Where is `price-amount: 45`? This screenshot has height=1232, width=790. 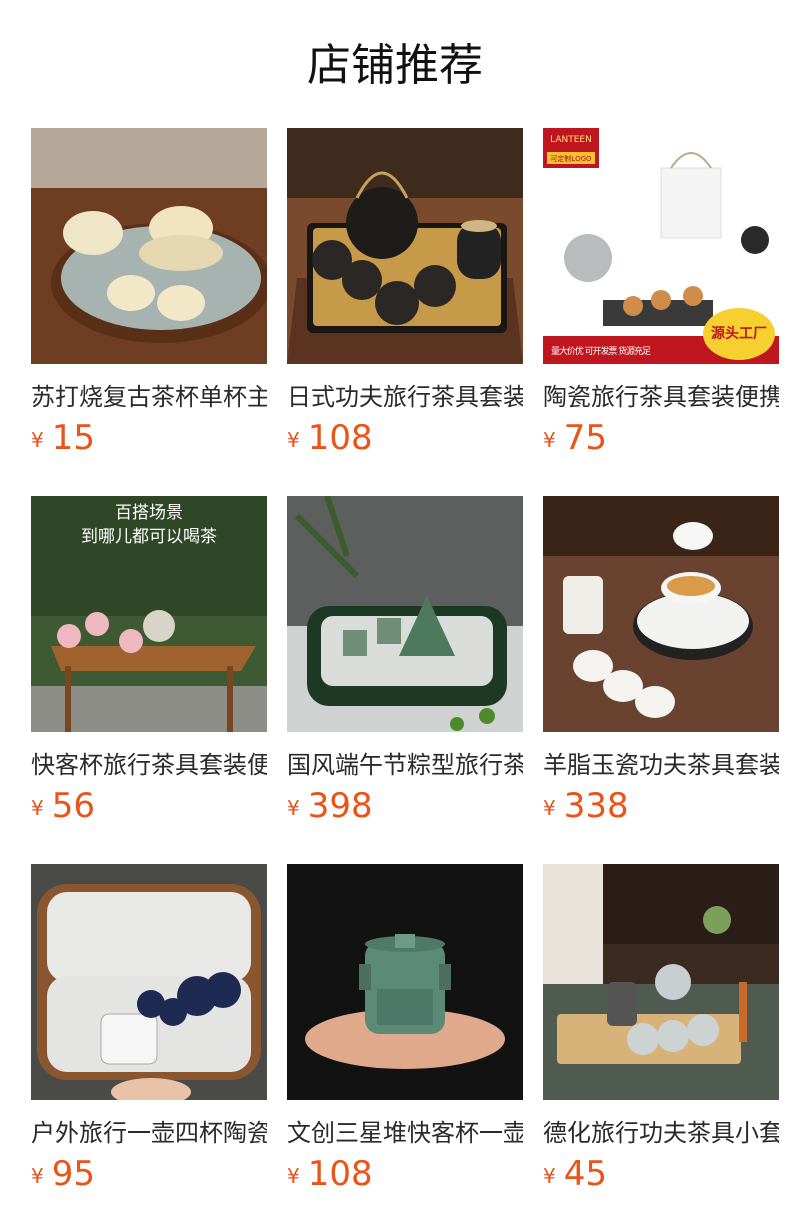 price-amount: 45 is located at coordinates (585, 1174).